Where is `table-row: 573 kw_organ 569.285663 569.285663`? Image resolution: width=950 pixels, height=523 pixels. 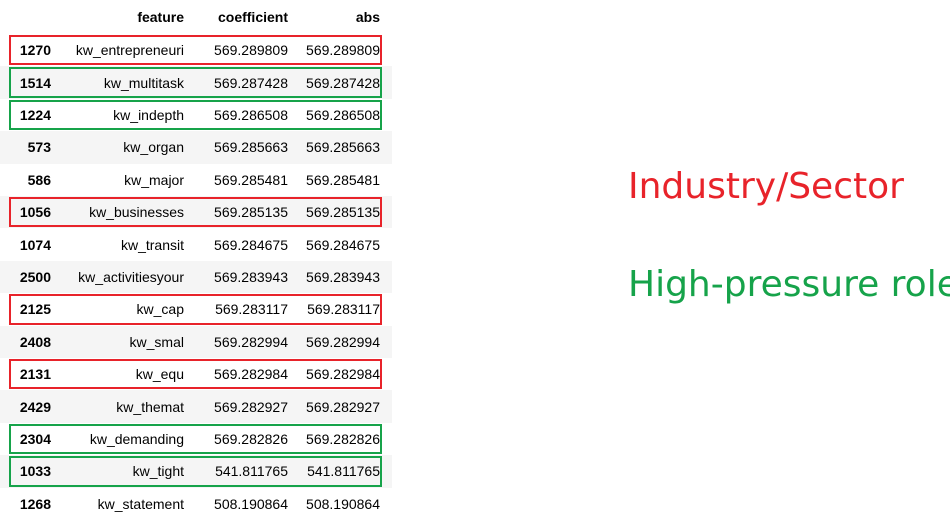
table-row: 573 kw_organ 569.285663 569.285663 is located at coordinates (196, 147).